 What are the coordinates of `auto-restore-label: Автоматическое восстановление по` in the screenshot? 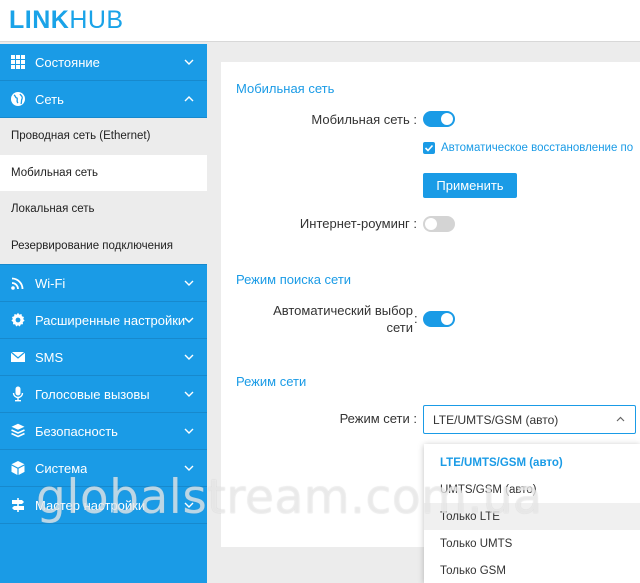 It's located at (537, 148).